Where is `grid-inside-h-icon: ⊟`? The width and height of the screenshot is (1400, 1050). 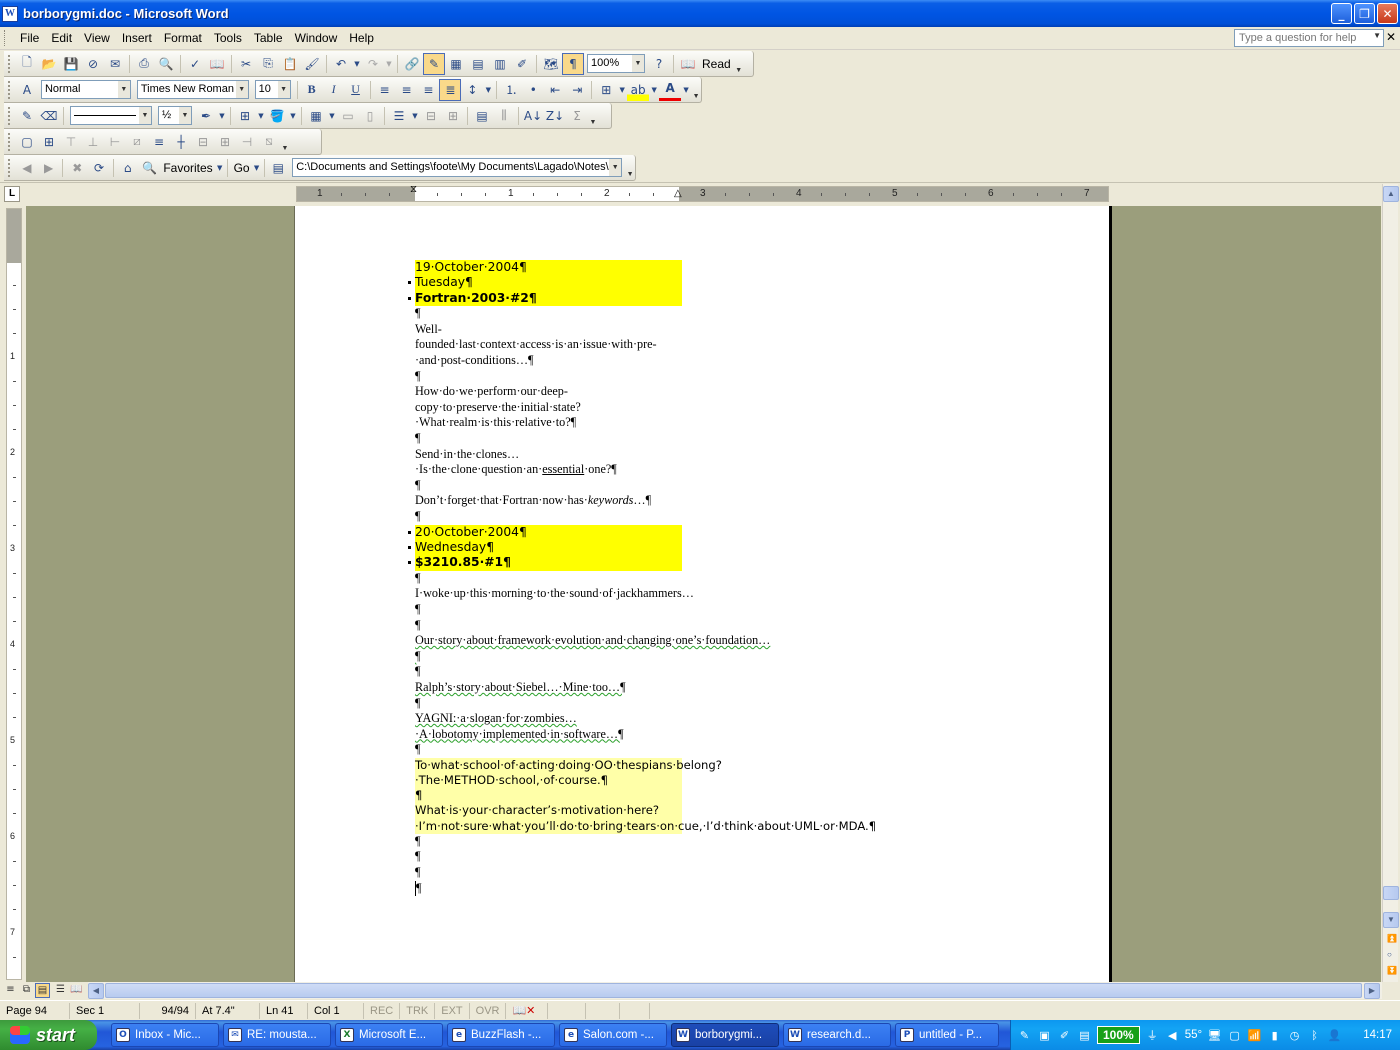 grid-inside-h-icon: ⊟ is located at coordinates (203, 142).